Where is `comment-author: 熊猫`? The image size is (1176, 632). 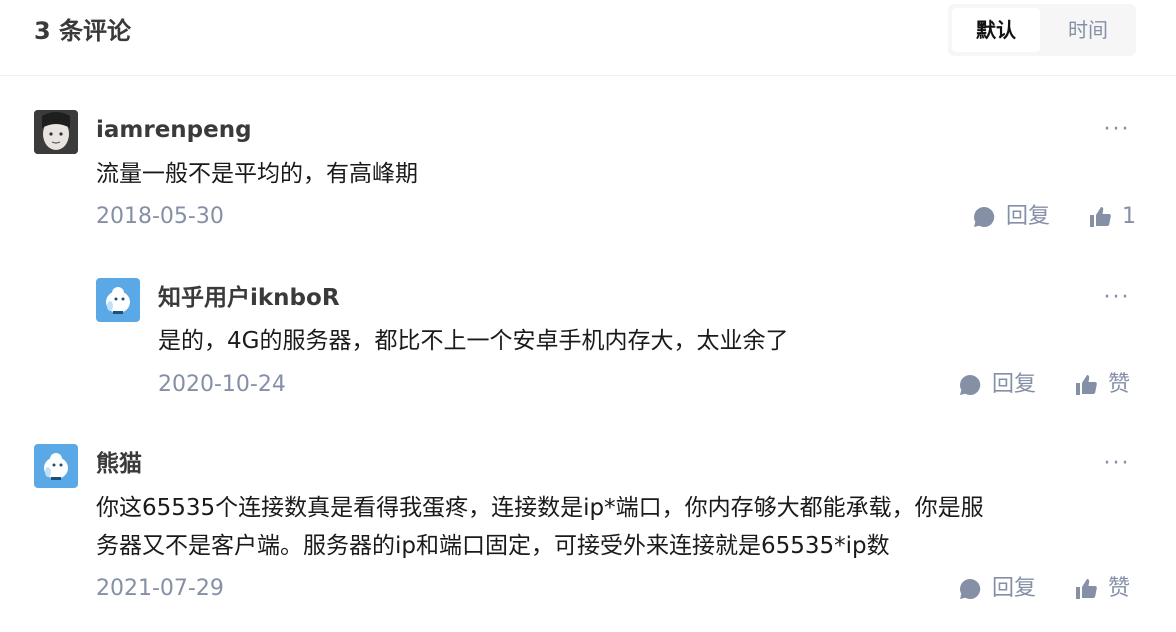 comment-author: 熊猫 is located at coordinates (119, 464).